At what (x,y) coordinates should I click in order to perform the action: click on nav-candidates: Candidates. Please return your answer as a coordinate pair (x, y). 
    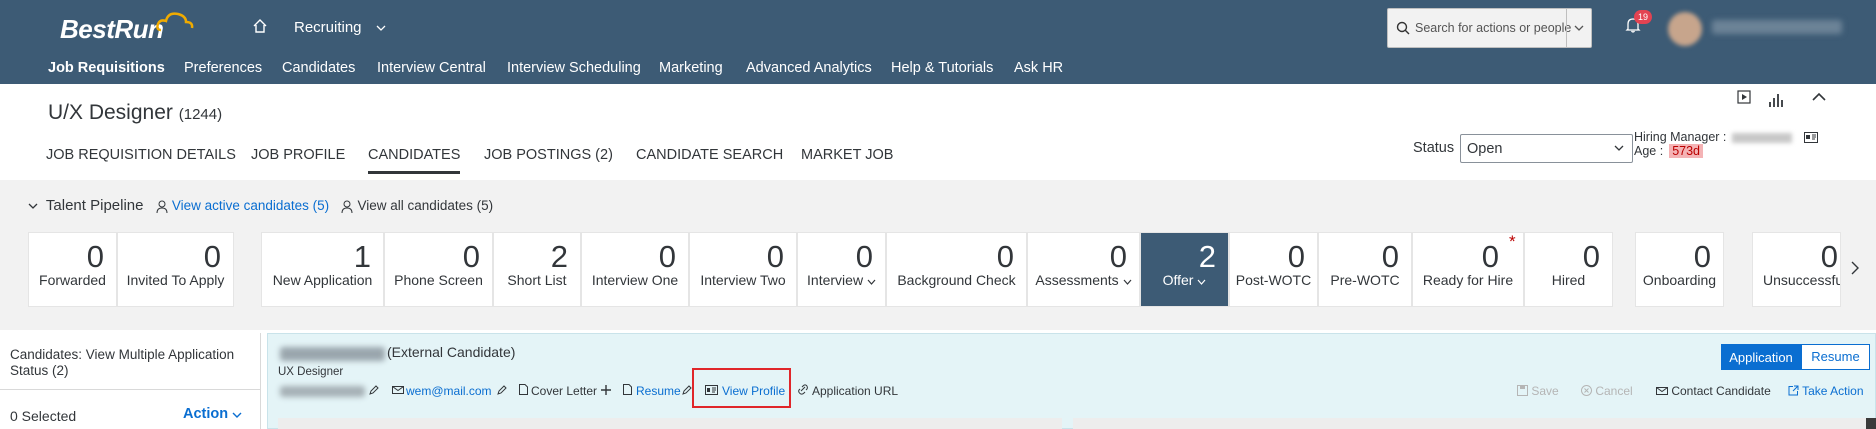
    Looking at the image, I should click on (318, 68).